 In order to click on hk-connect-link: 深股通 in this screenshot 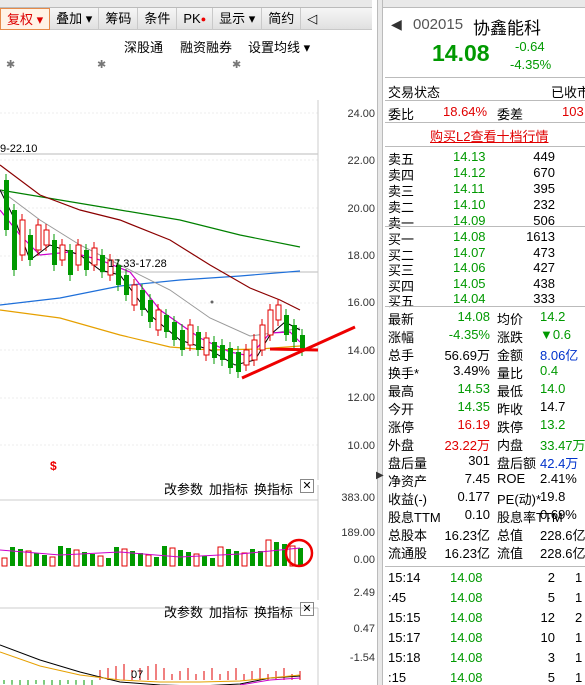, I will do `click(143, 46)`.